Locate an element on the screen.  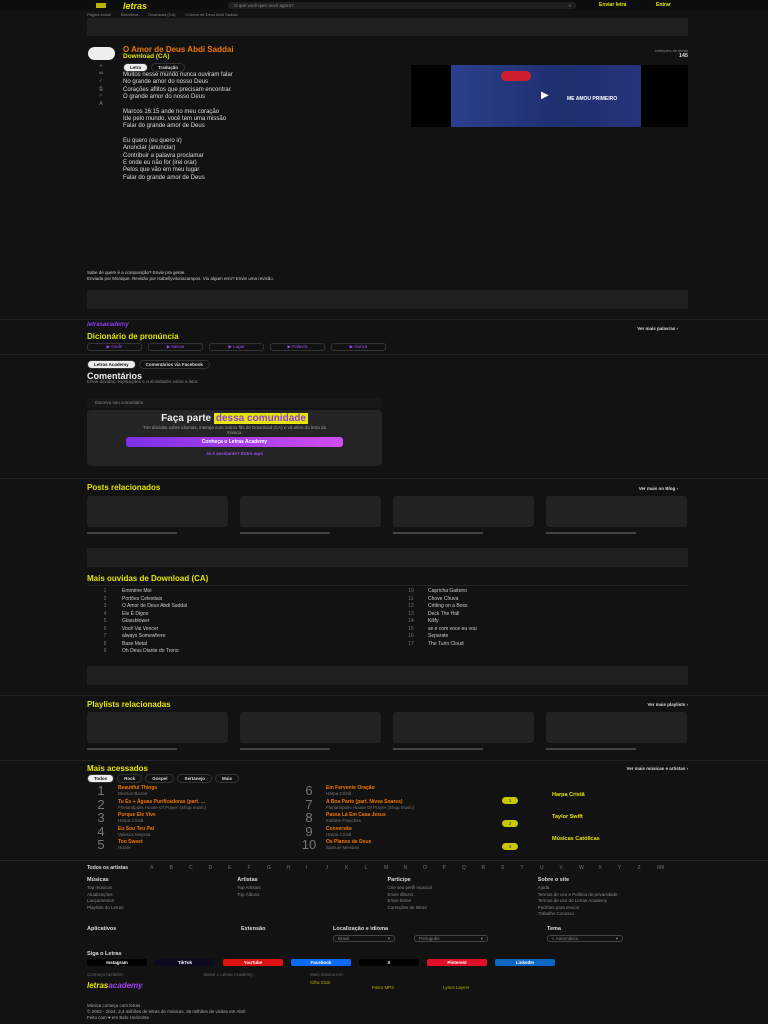
song-row: 12 Critting on a Boss is located at coordinates (552, 607).